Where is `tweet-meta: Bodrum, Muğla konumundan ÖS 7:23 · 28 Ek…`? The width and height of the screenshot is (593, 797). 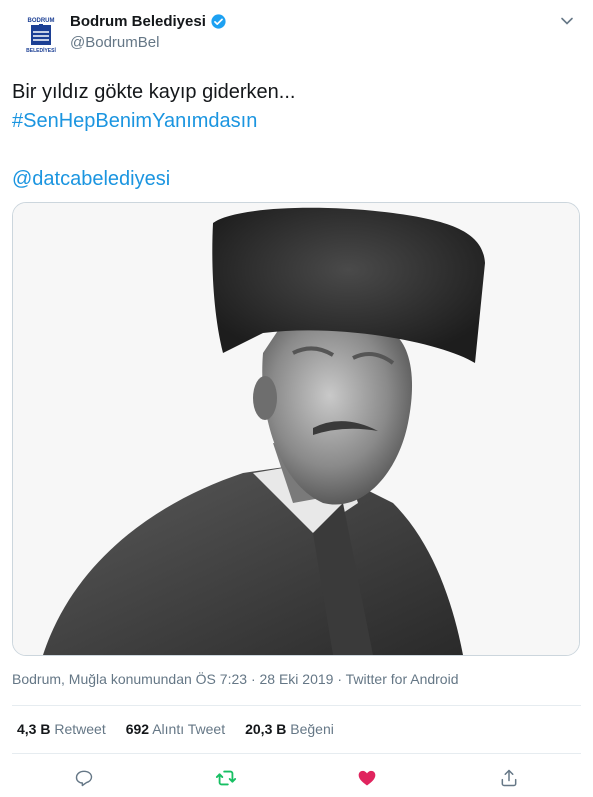 tweet-meta: Bodrum, Muğla konumundan ÖS 7:23 · 28 Ek… is located at coordinates (235, 679).